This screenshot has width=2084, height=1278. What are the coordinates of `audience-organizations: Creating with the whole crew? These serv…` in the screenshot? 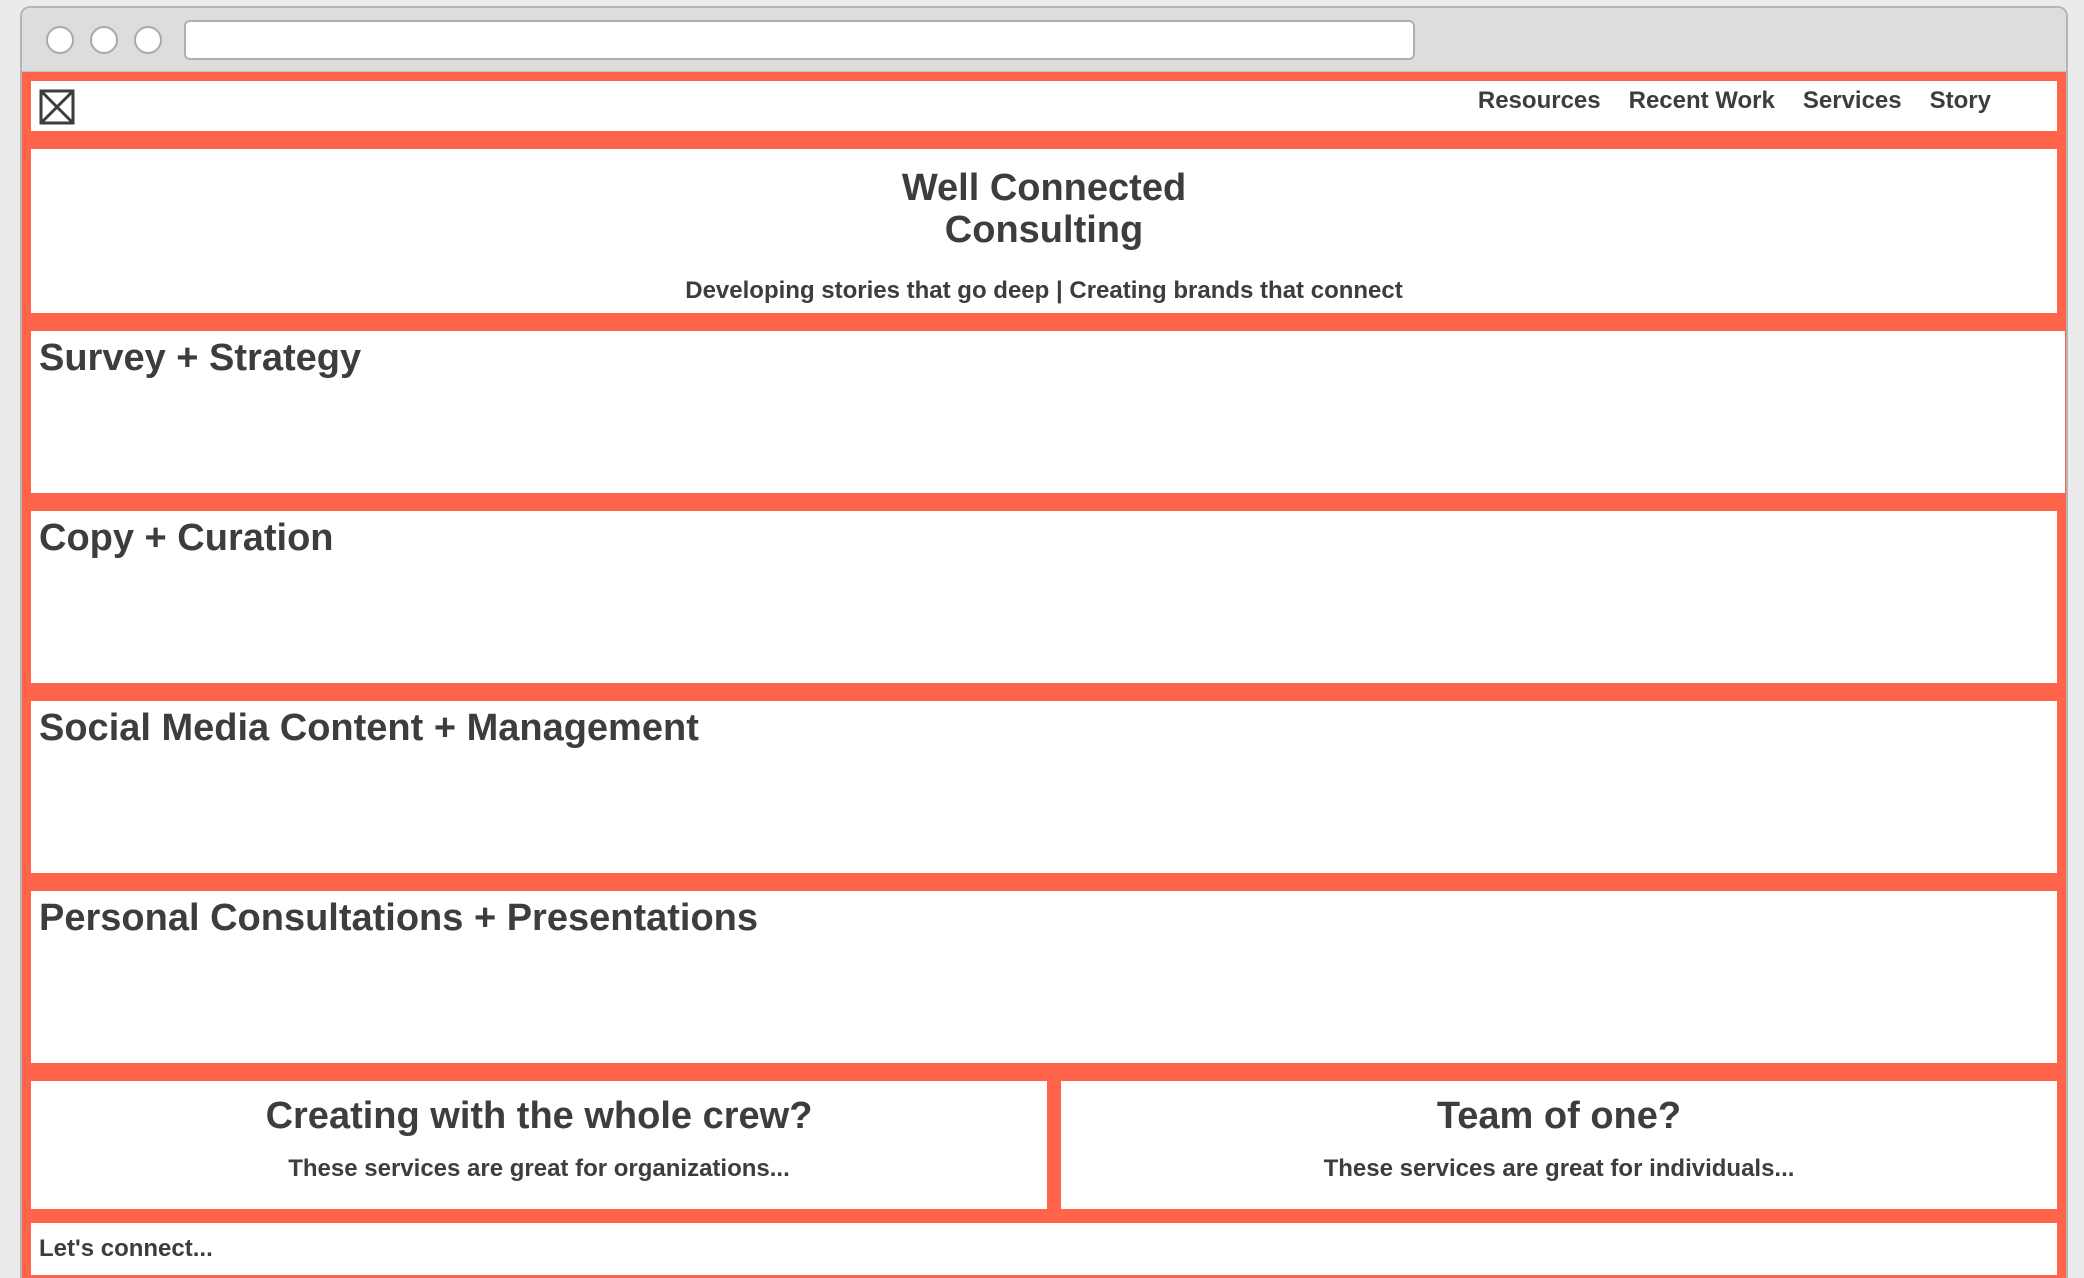 It's located at (539, 1145).